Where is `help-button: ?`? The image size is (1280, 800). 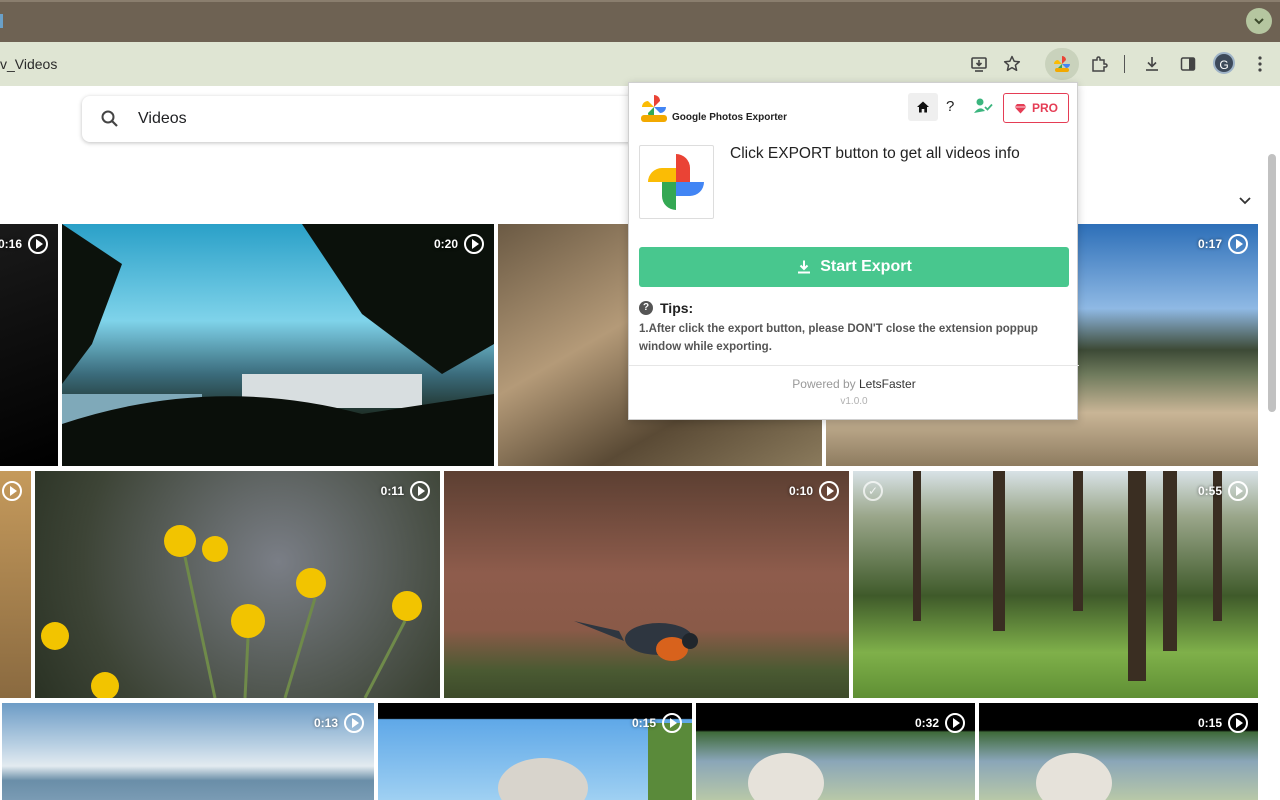
help-button: ? is located at coordinates (950, 106).